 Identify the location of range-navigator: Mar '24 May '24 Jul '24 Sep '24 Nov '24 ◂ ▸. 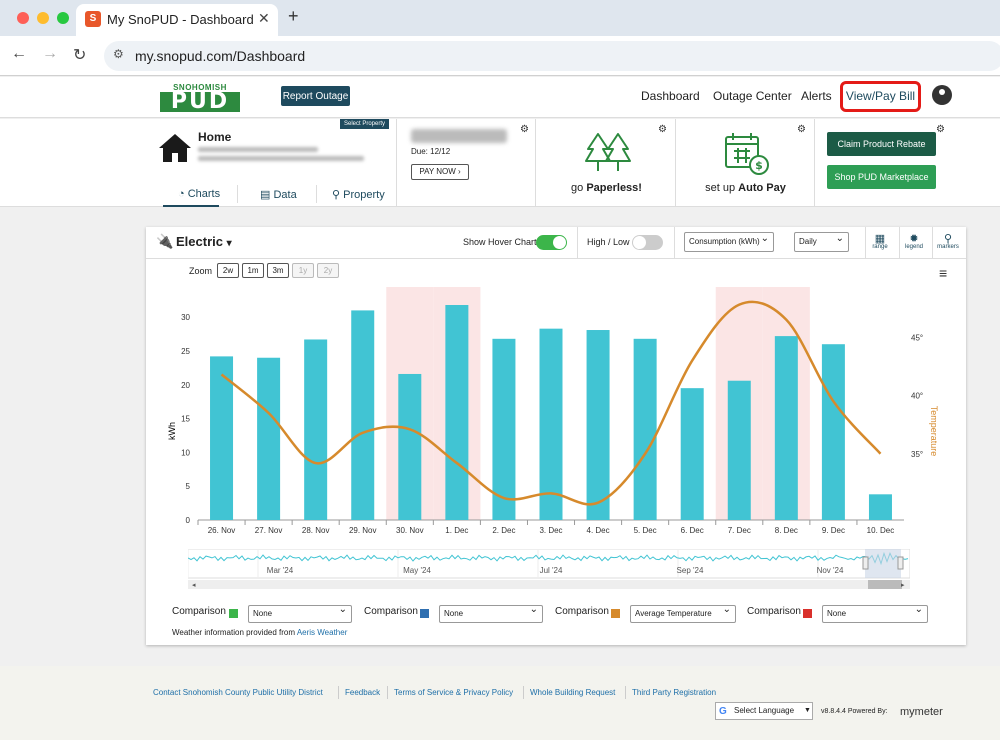
(549, 569).